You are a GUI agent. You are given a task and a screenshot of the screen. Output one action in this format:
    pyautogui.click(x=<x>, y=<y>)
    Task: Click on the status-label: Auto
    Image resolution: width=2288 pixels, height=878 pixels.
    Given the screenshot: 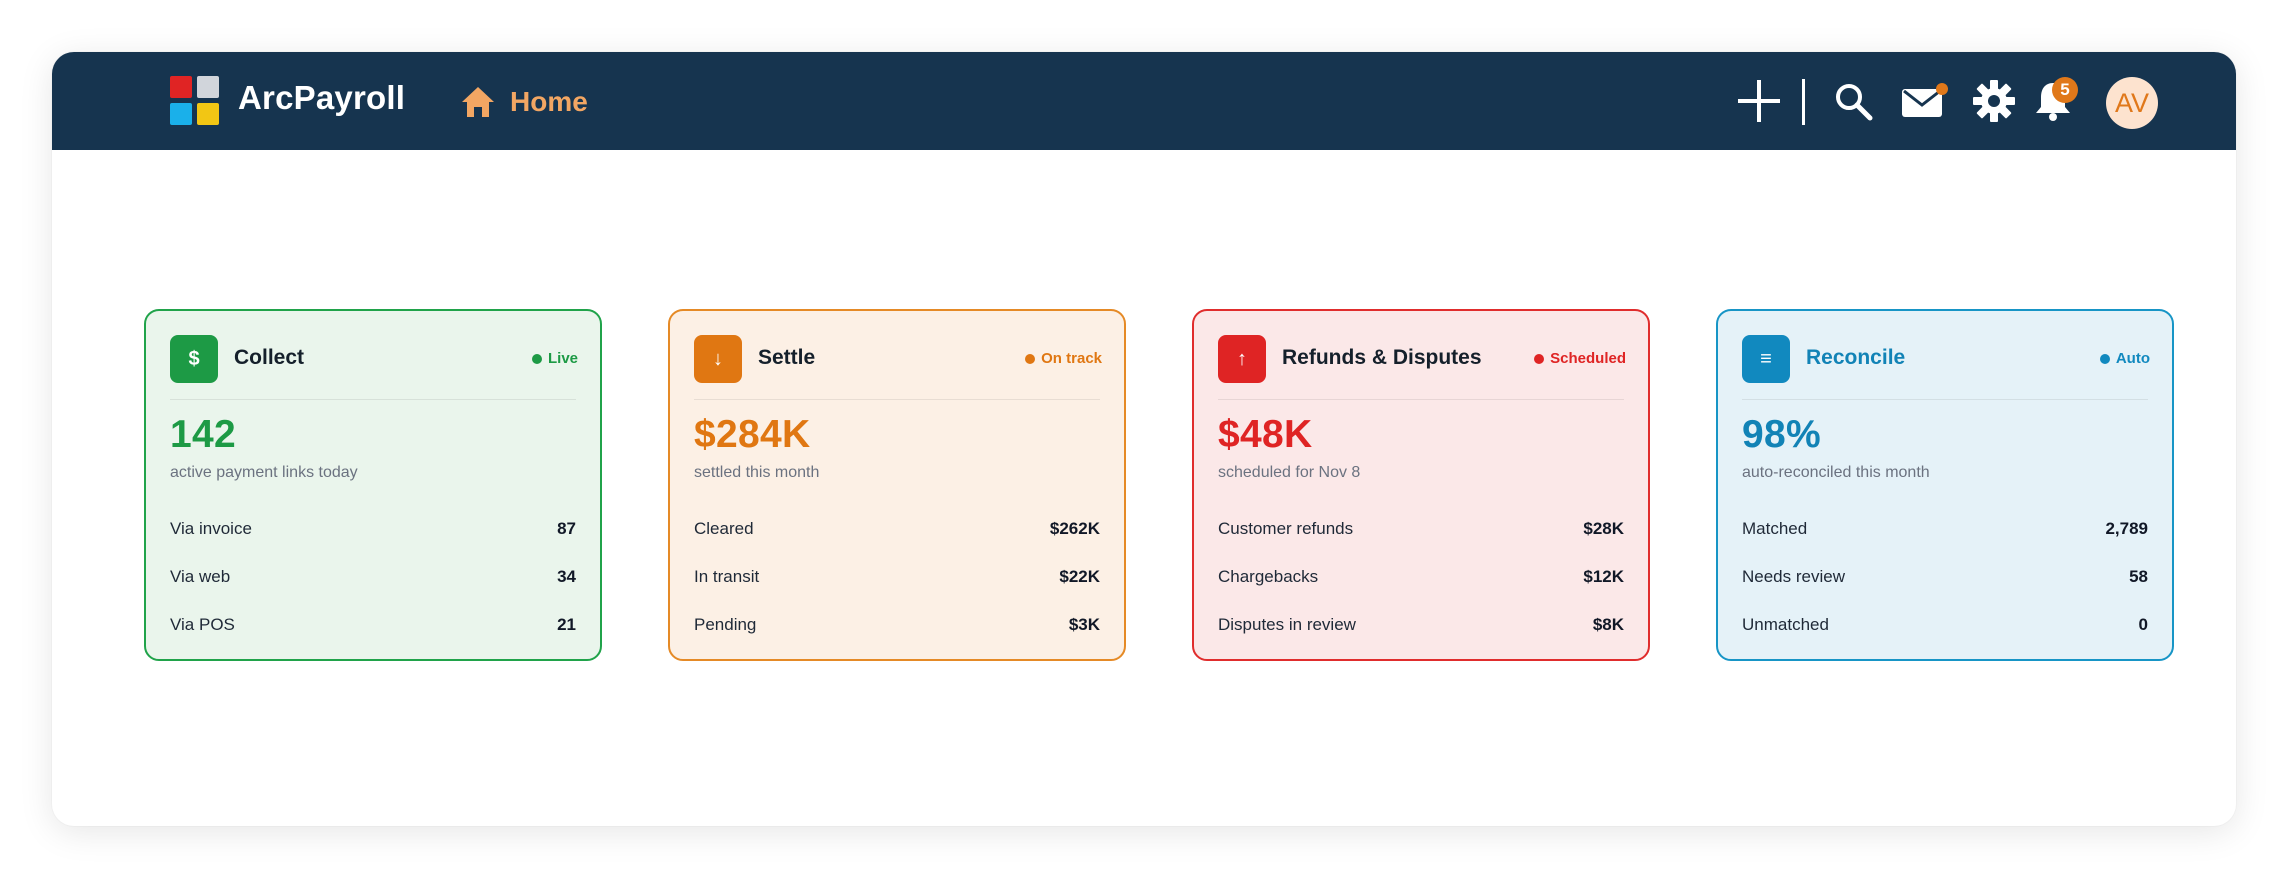 What is the action you would take?
    pyautogui.click(x=2132, y=358)
    